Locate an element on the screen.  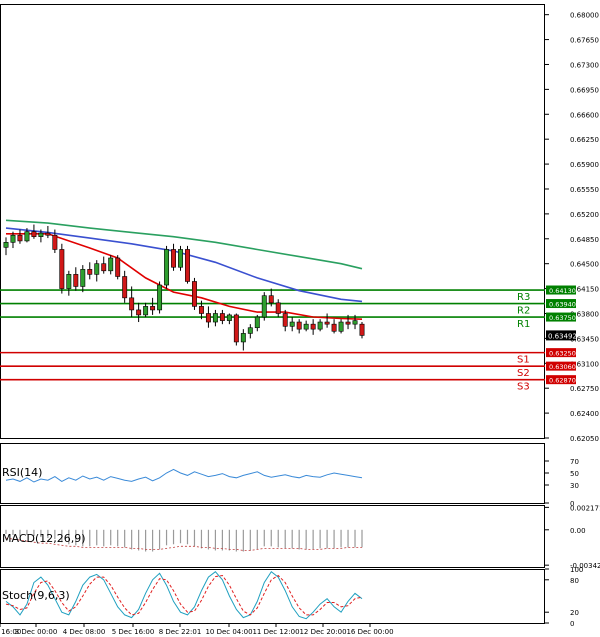
y-tick-label: 0.65550 is located at coordinates (584, 190).